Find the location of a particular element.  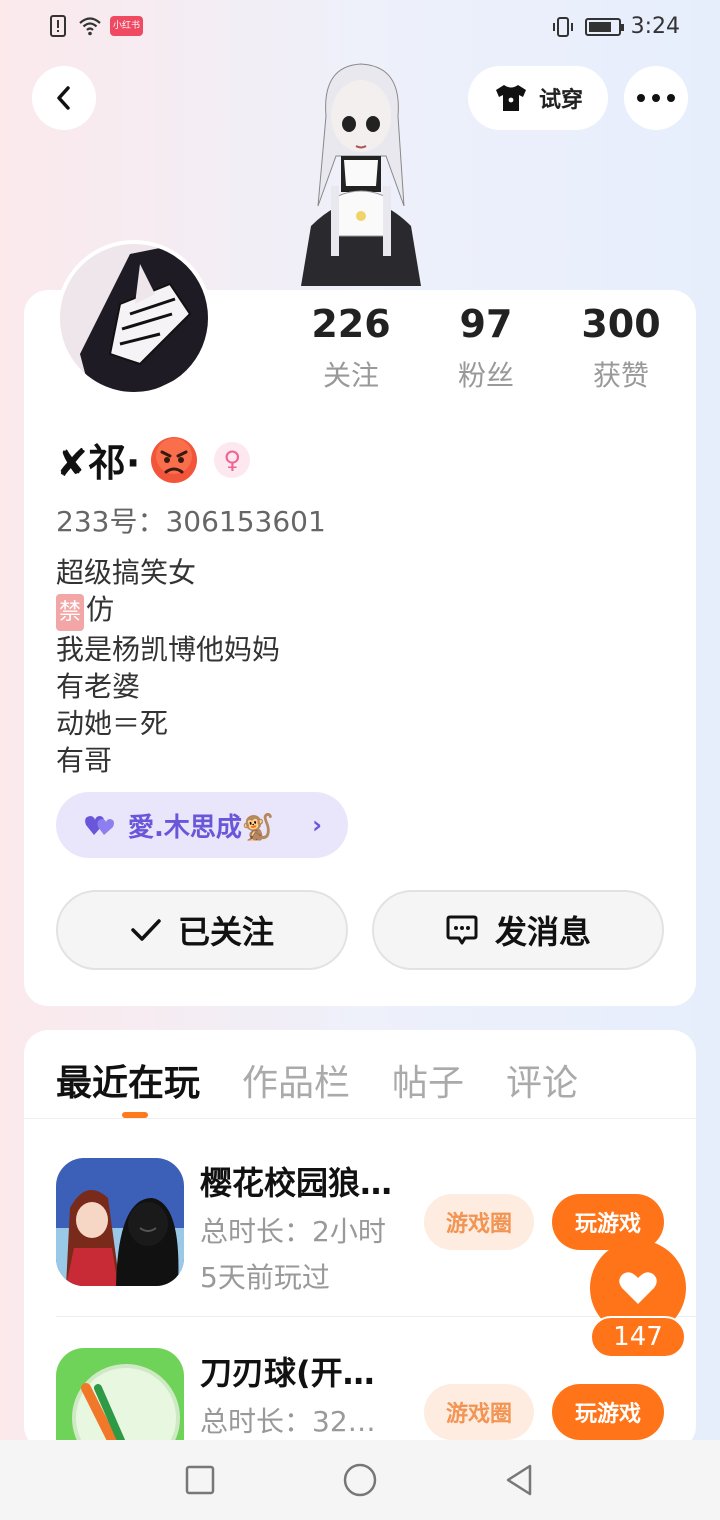

bio-line: 有老婆 is located at coordinates (98, 686).